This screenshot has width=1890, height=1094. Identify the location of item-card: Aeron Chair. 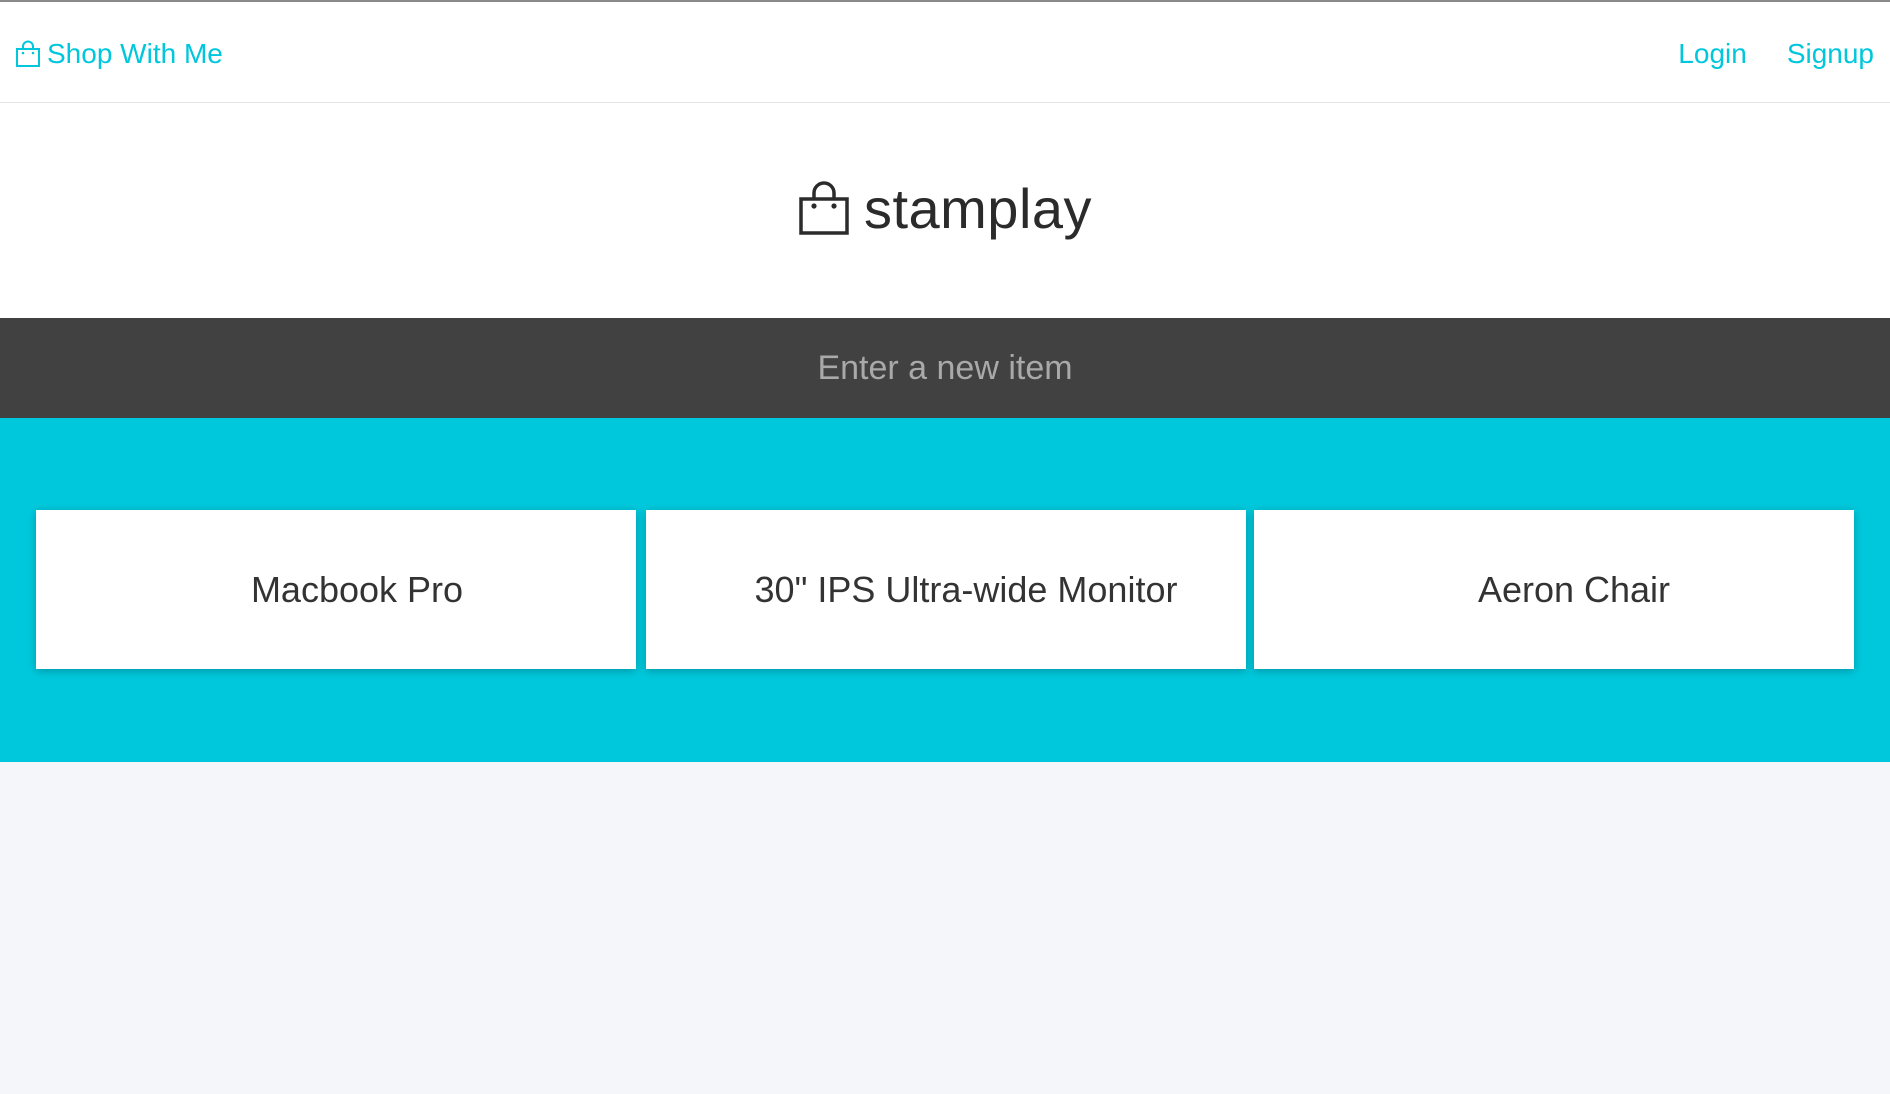
(1554, 589).